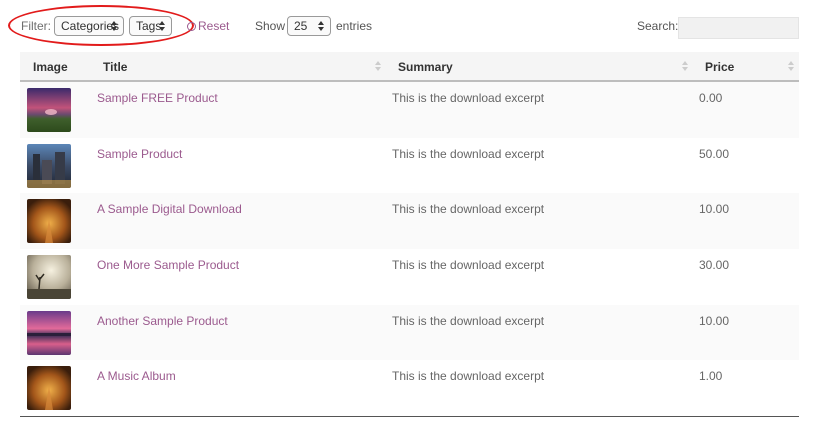  Describe the element at coordinates (714, 153) in the screenshot. I see `product-price: 50.00` at that location.